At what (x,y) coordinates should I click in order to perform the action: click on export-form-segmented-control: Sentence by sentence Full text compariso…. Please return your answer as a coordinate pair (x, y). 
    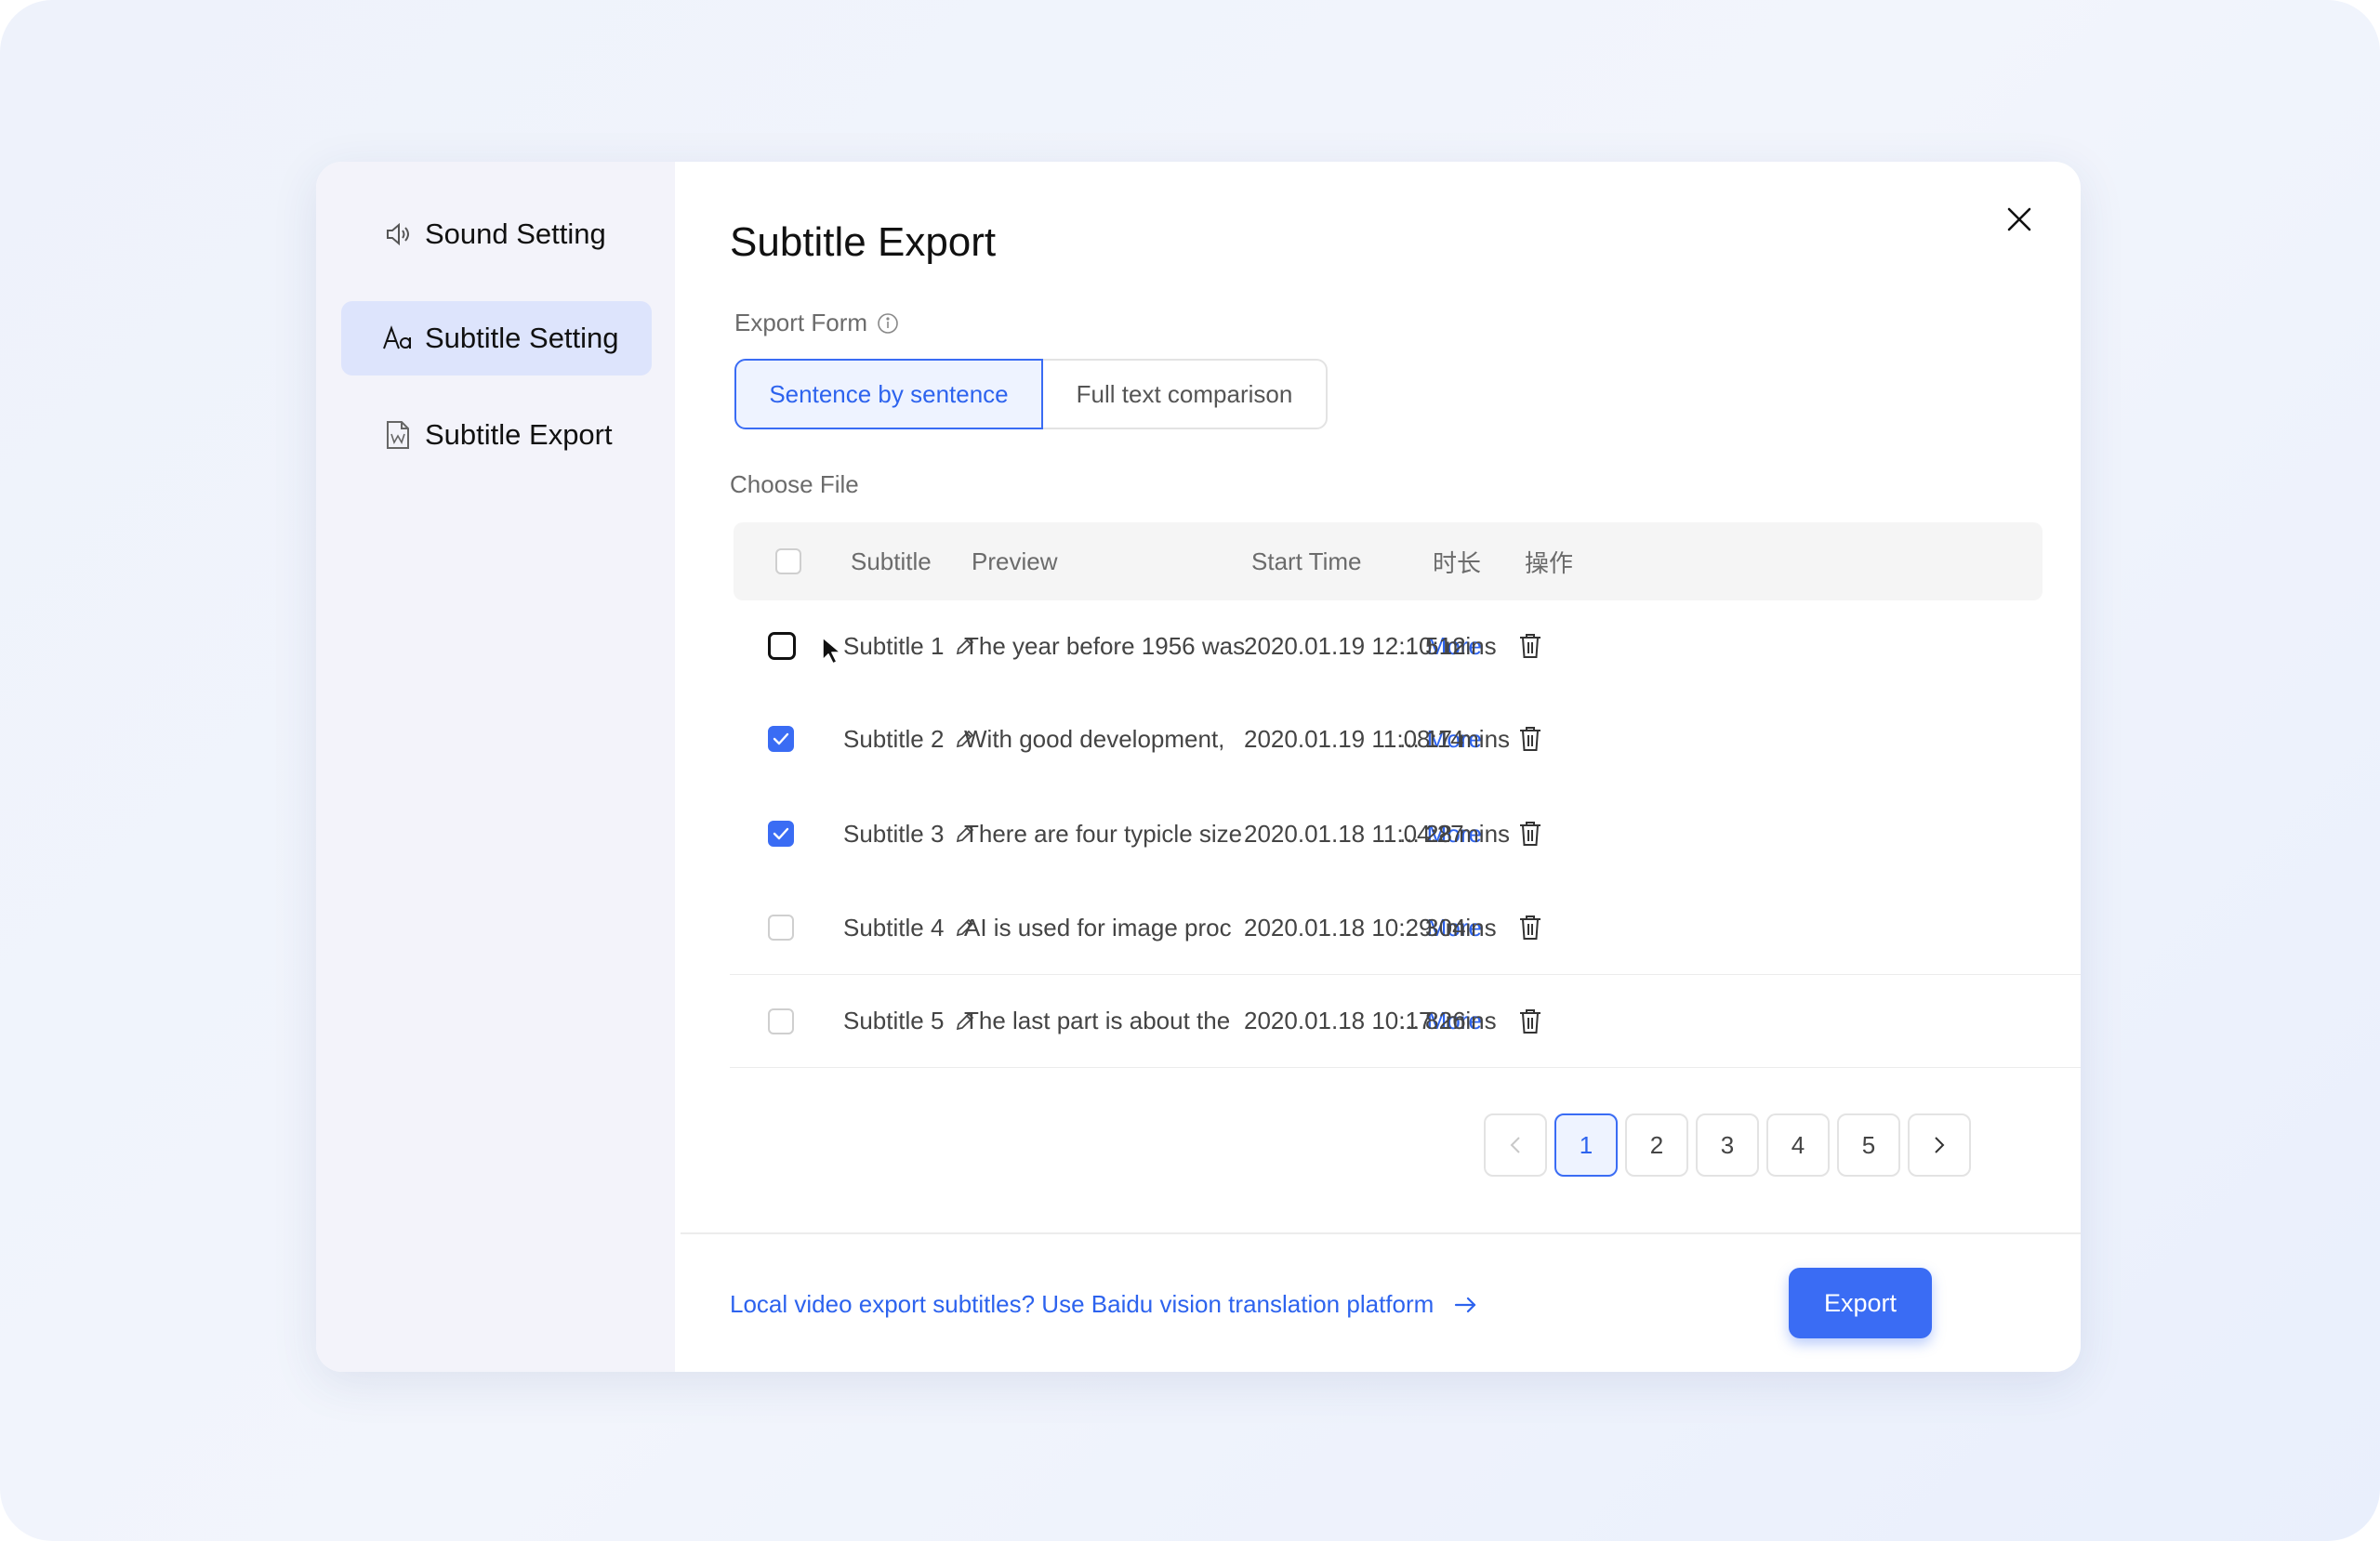
    Looking at the image, I should click on (1031, 394).